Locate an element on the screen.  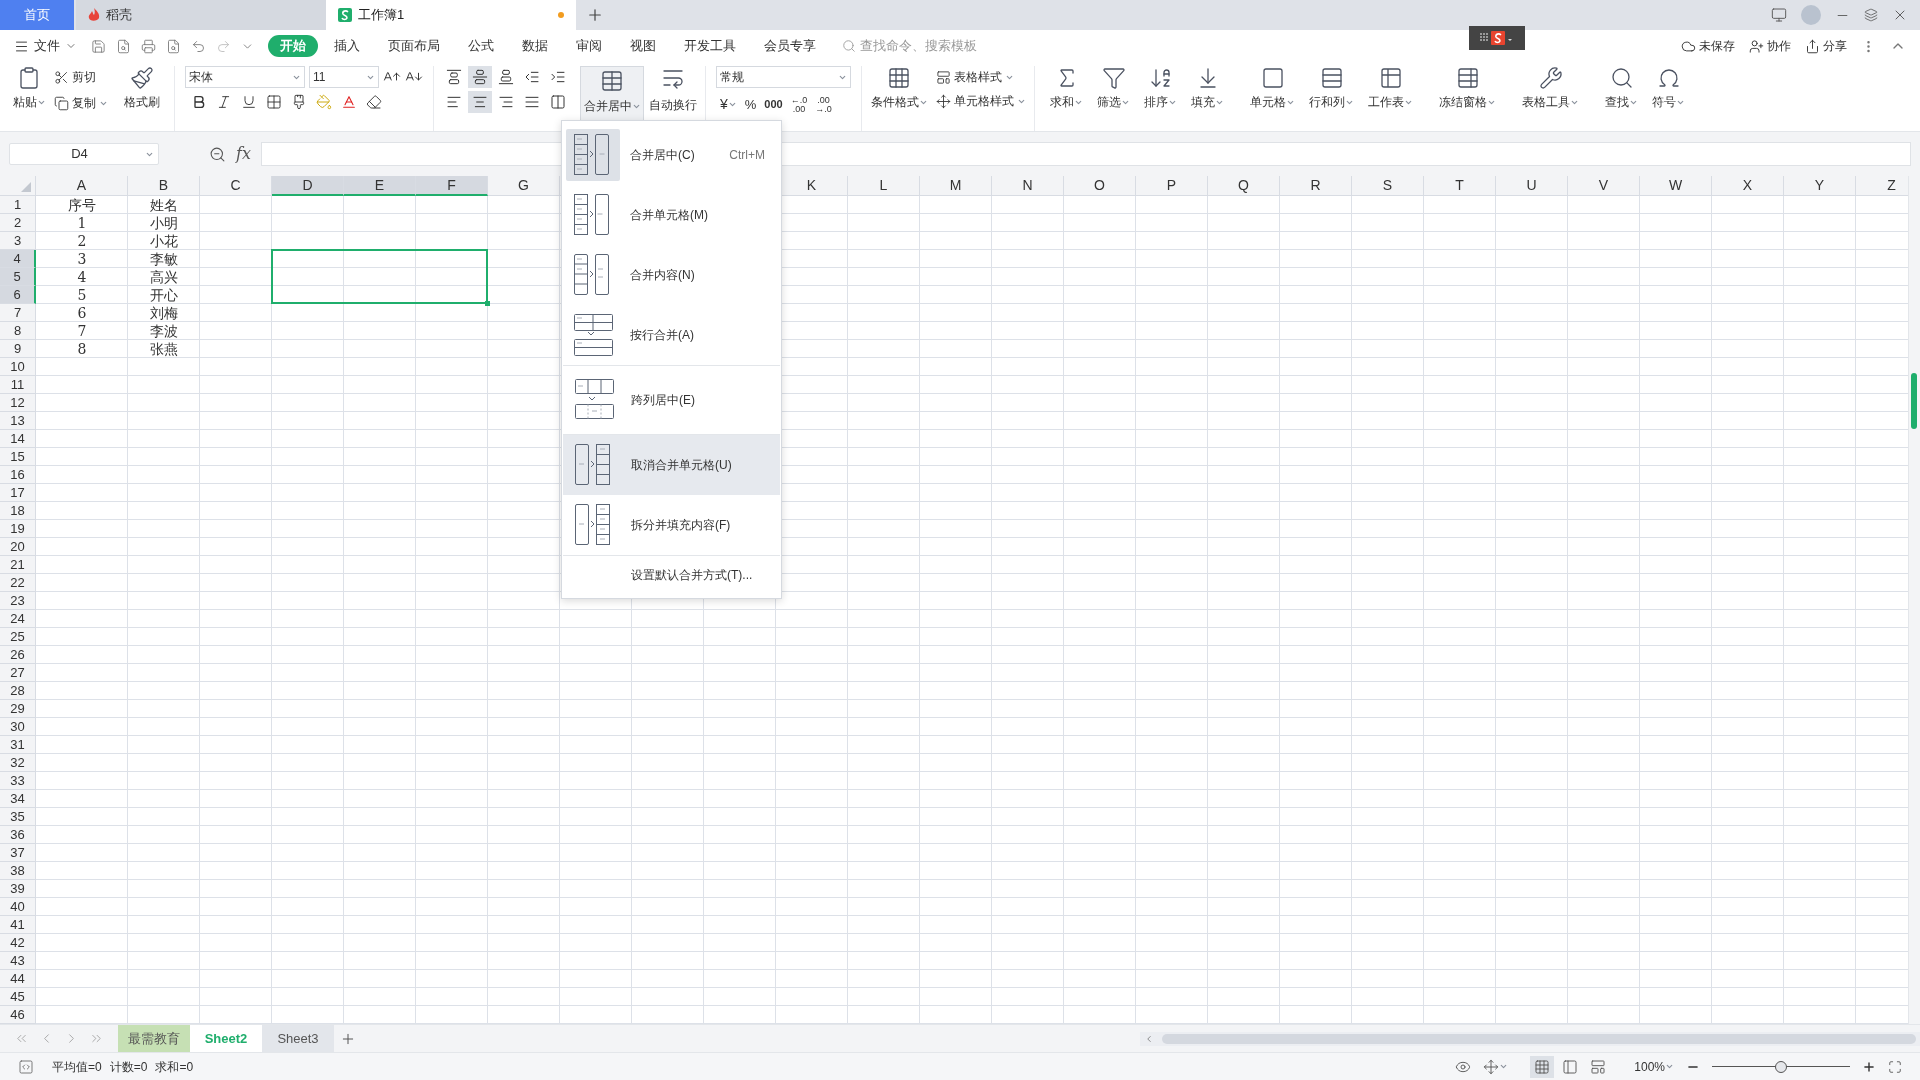
toolbar-action-button: 分享 is located at coordinates (1826, 46).